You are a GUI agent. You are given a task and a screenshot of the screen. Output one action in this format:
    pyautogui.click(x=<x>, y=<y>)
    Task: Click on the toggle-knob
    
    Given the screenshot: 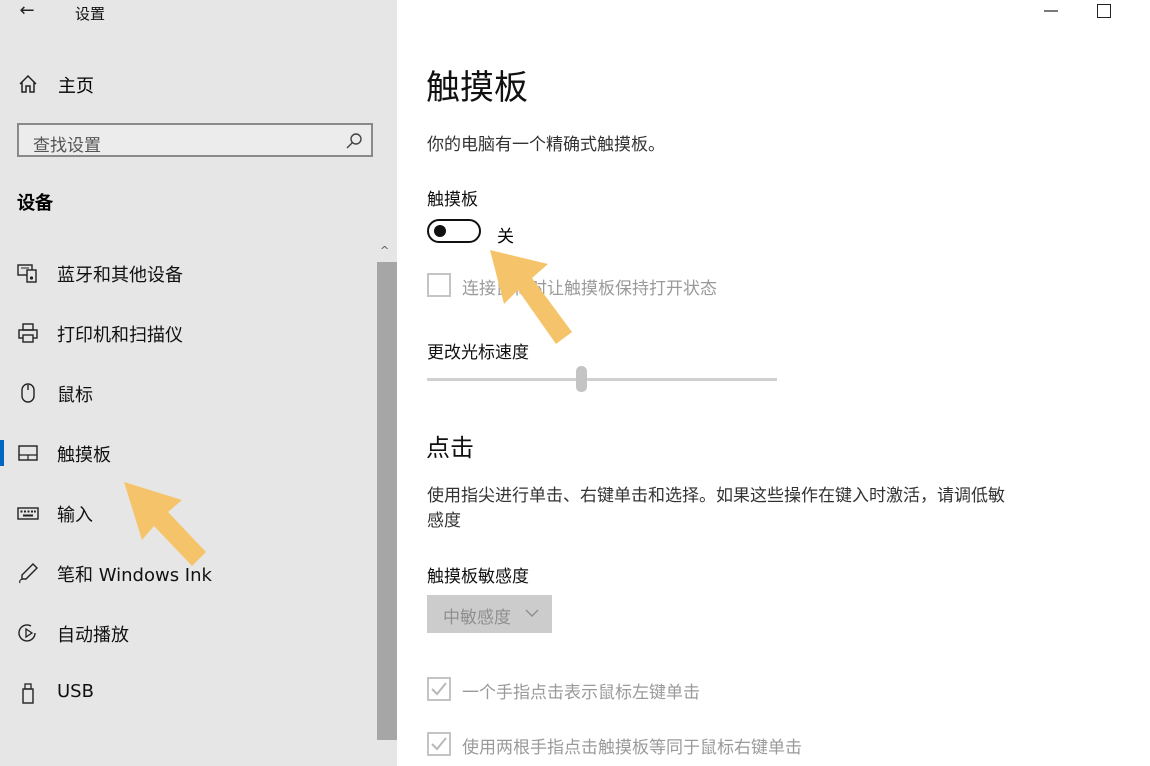 What is the action you would take?
    pyautogui.click(x=440, y=231)
    